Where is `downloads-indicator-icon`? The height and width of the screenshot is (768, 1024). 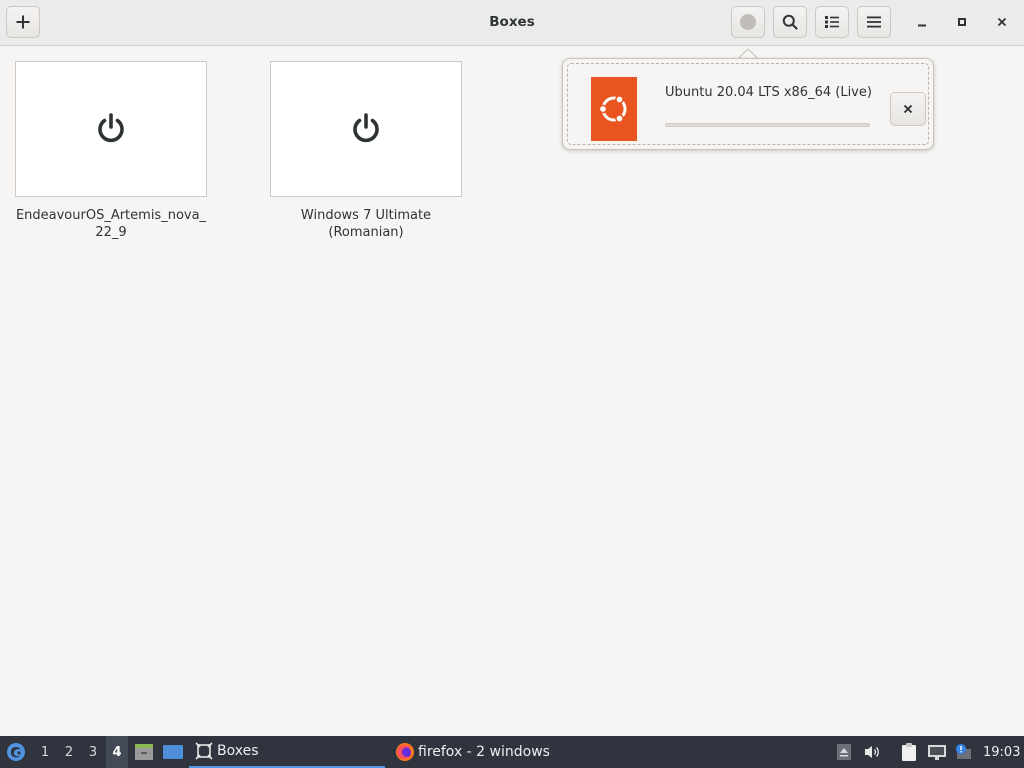
downloads-indicator-icon is located at coordinates (748, 22).